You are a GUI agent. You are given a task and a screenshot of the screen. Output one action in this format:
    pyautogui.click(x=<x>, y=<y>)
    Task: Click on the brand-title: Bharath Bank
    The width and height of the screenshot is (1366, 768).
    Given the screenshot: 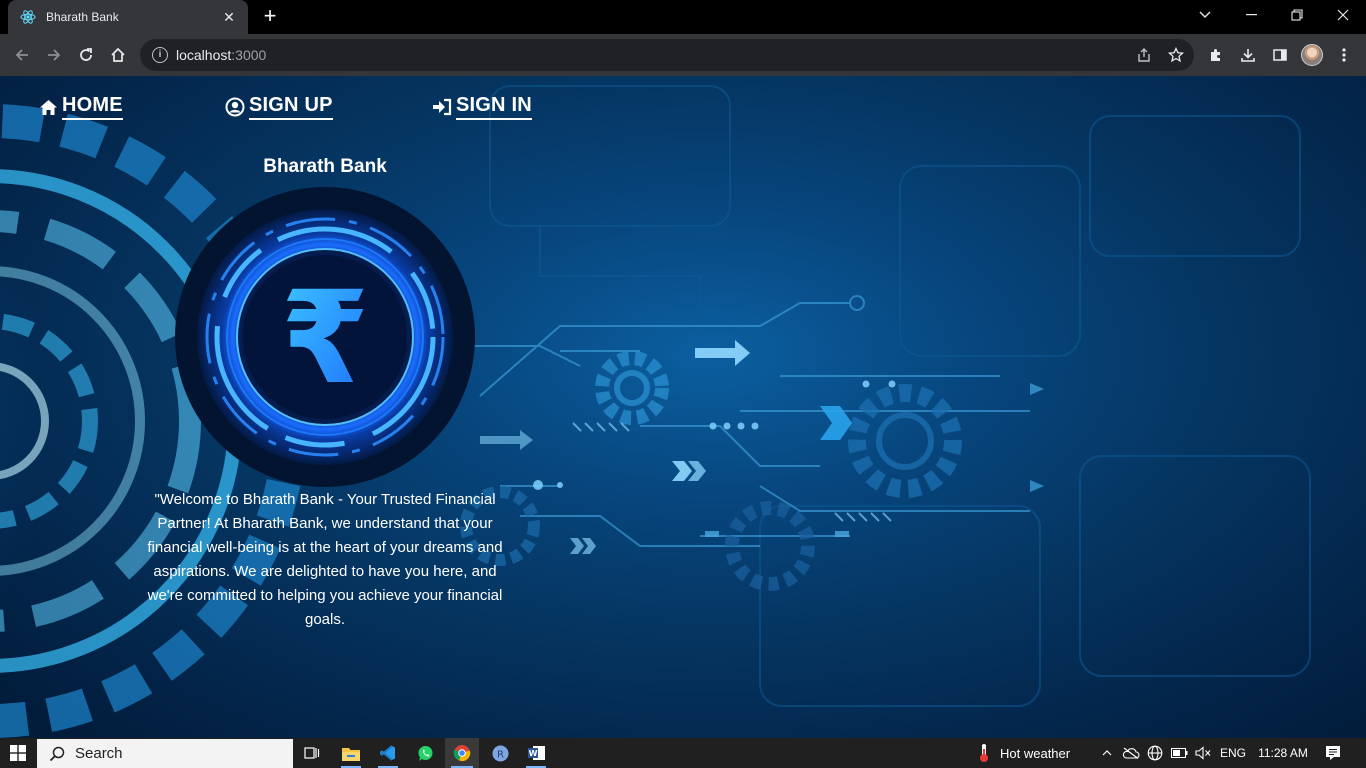 What is the action you would take?
    pyautogui.click(x=325, y=166)
    